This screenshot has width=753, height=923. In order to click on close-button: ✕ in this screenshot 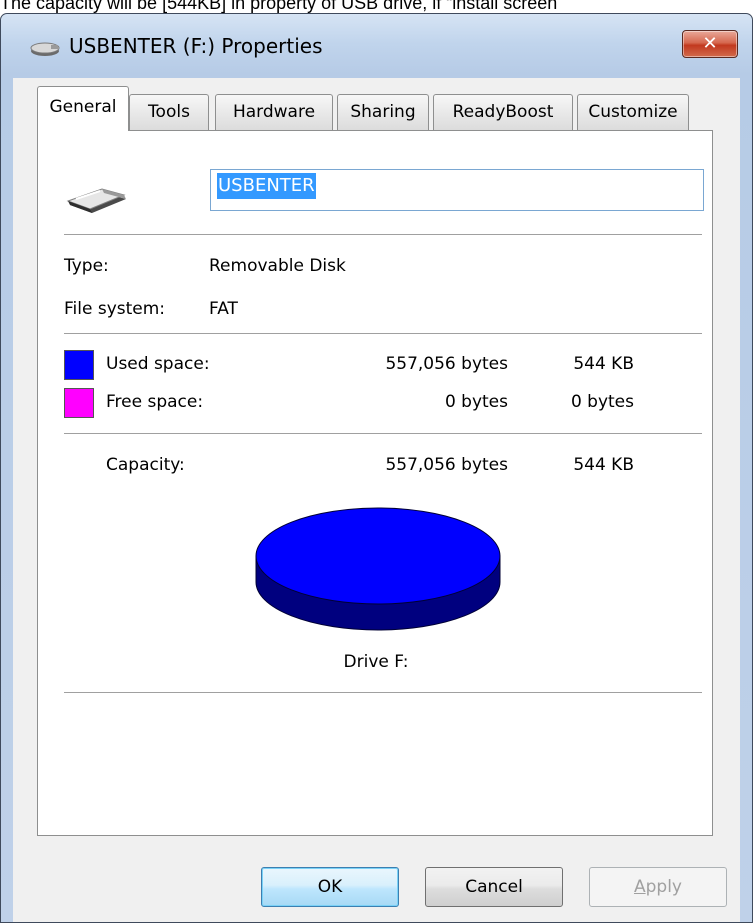, I will do `click(710, 44)`.